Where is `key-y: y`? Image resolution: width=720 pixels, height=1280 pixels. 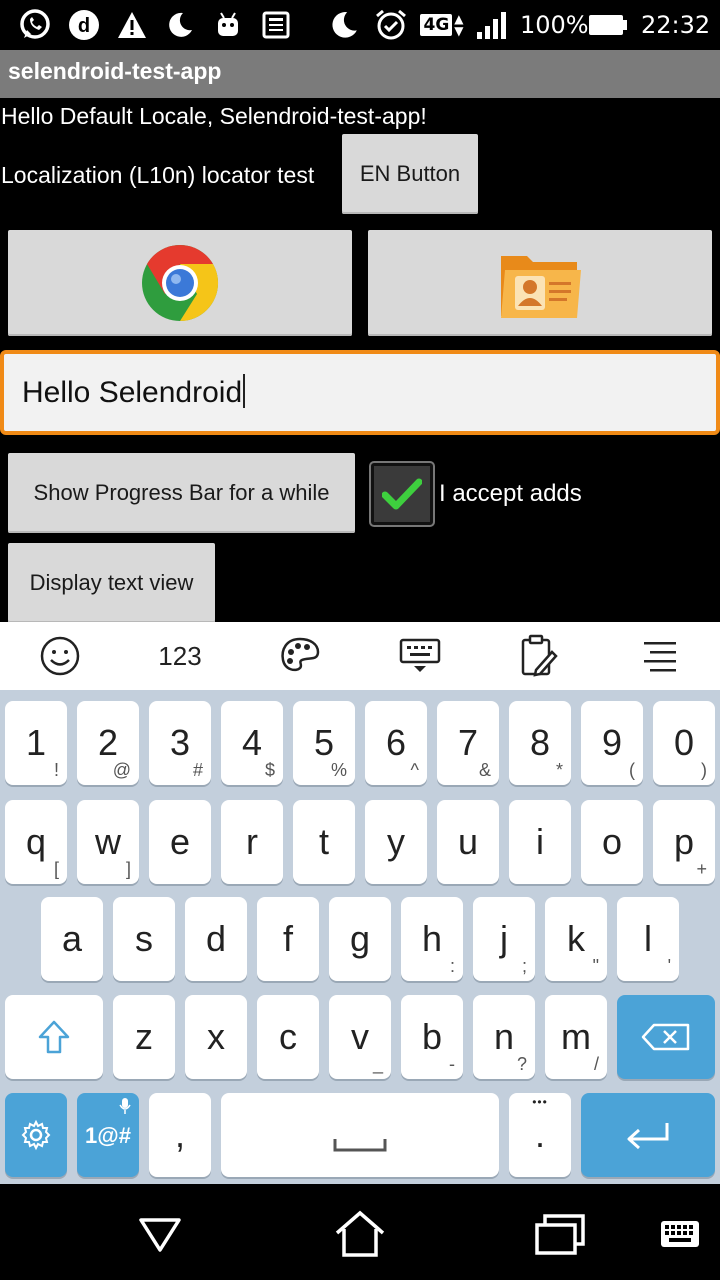 key-y: y is located at coordinates (396, 842).